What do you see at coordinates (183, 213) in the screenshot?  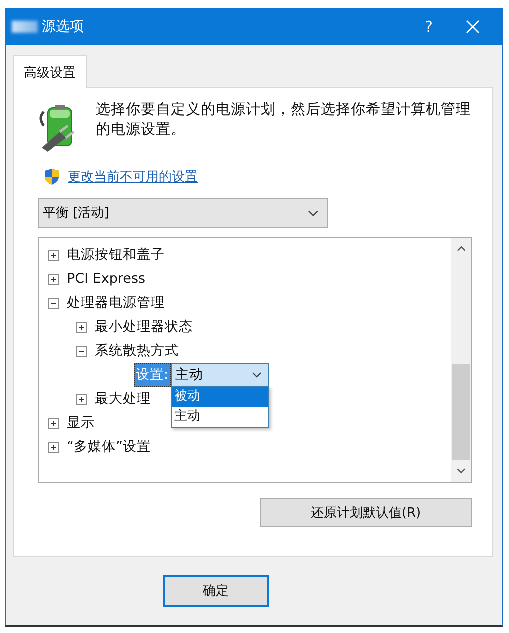 I see `plan-dropdown: 平衡 [活动]` at bounding box center [183, 213].